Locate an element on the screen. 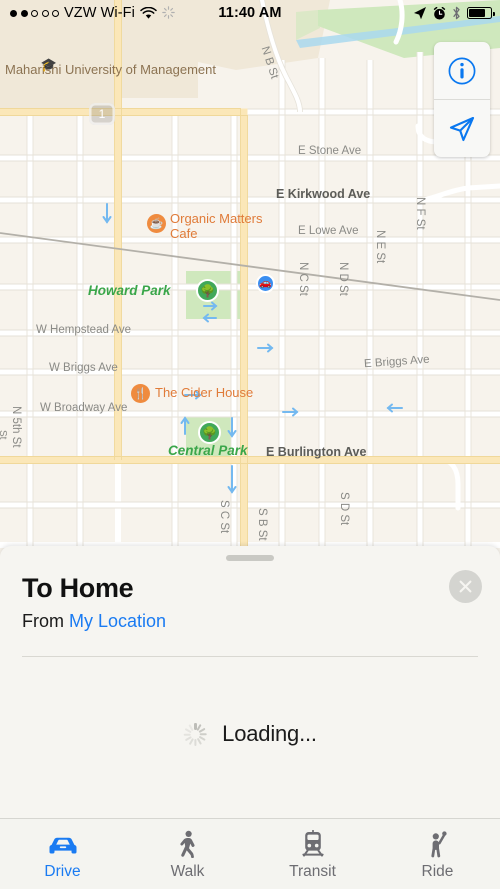 The width and height of the screenshot is (500, 889). tab-walk: Walk is located at coordinates (187, 854).